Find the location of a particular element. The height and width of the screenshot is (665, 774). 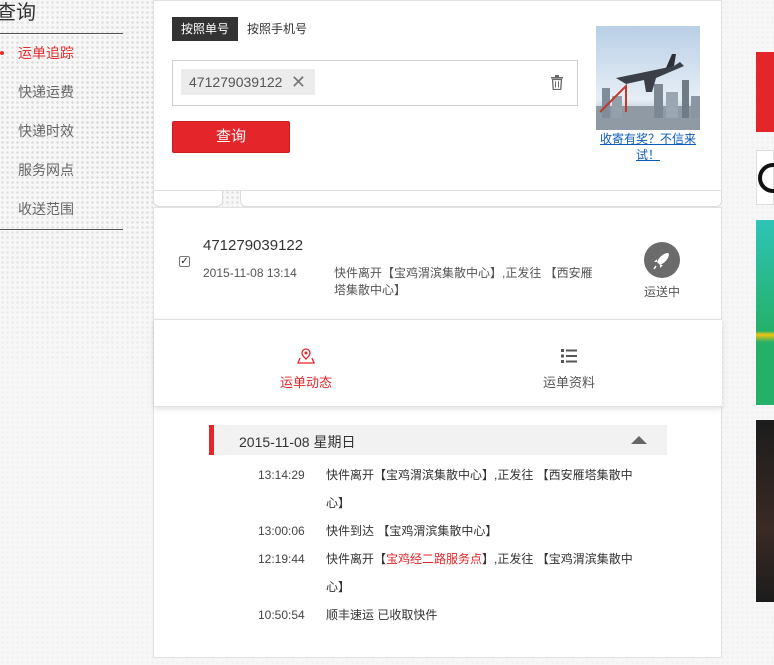

sidebar-item-label: 服务网点 is located at coordinates (46, 170).